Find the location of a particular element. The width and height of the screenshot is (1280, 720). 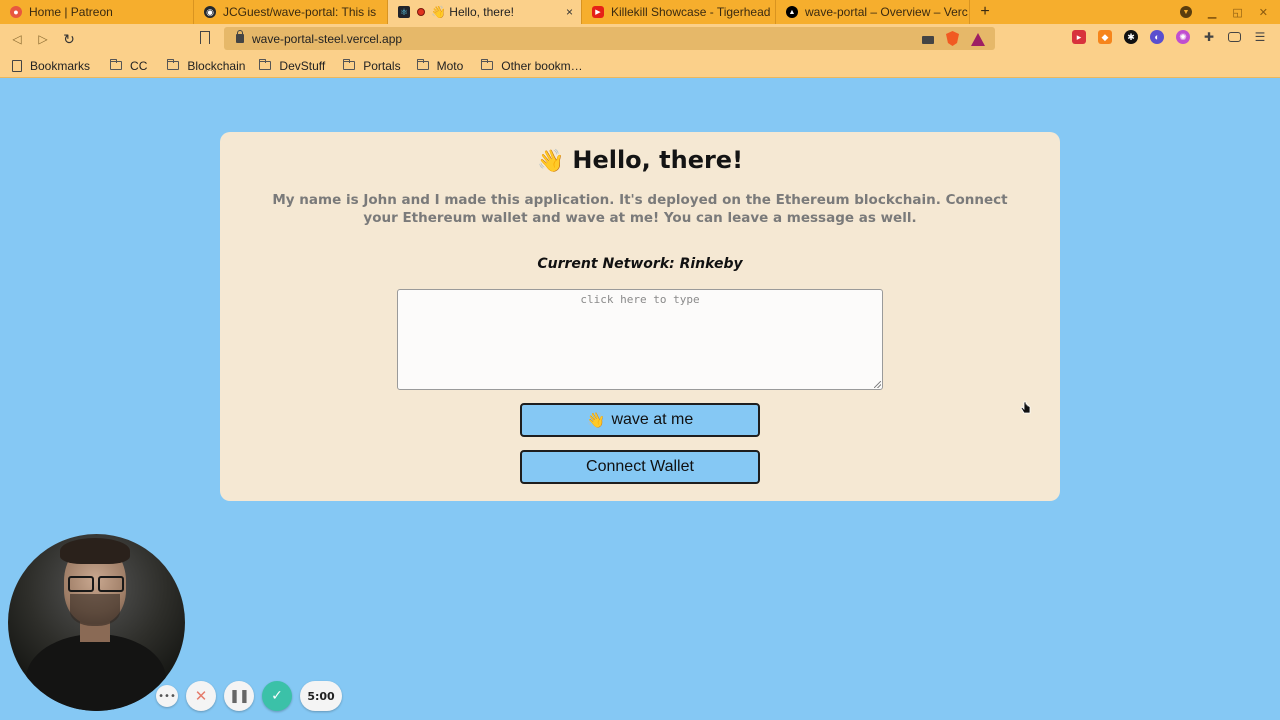

bookmark-label: Portals is located at coordinates (382, 65).